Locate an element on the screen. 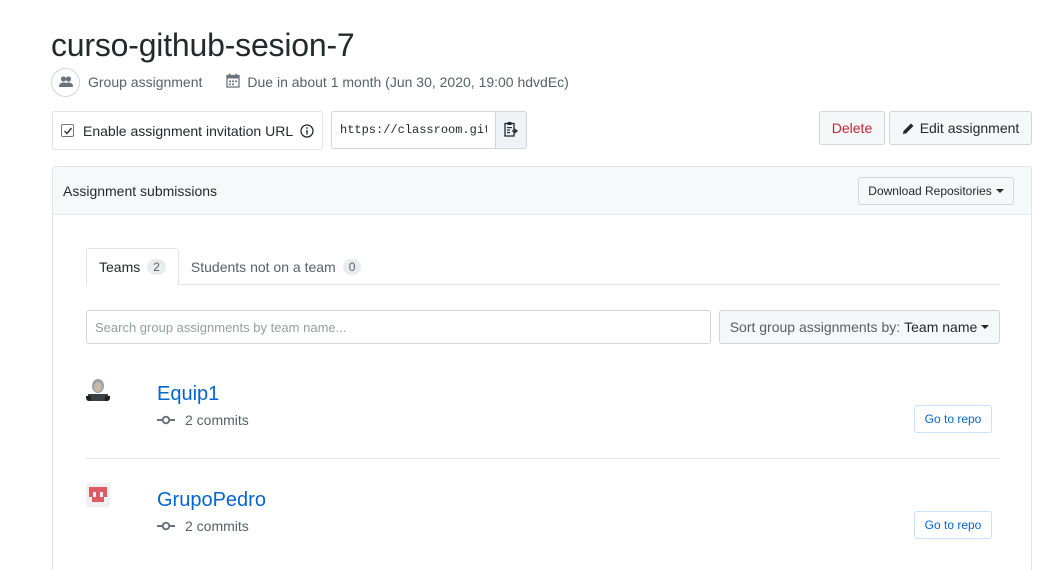  team-name-link: Equip1 is located at coordinates (188, 394).